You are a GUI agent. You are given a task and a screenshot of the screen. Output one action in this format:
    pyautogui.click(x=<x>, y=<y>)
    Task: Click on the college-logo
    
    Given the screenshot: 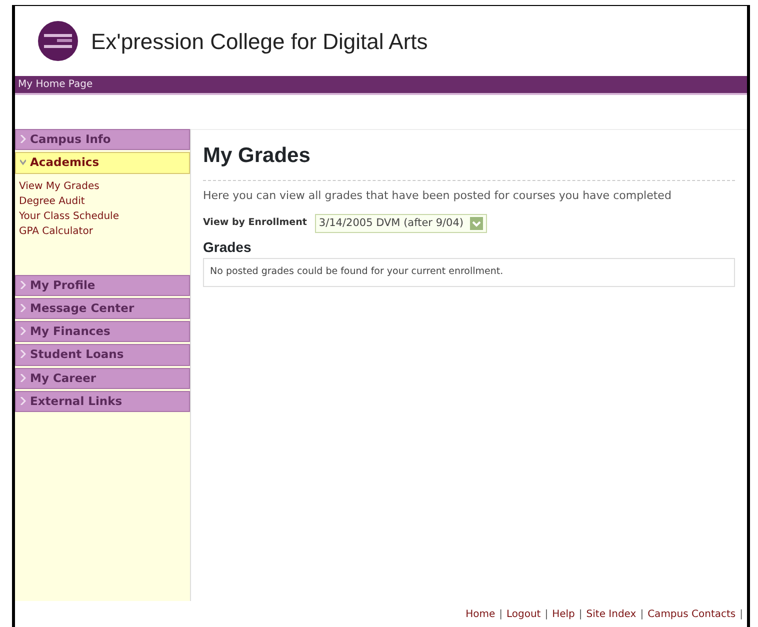 What is the action you would take?
    pyautogui.click(x=58, y=41)
    